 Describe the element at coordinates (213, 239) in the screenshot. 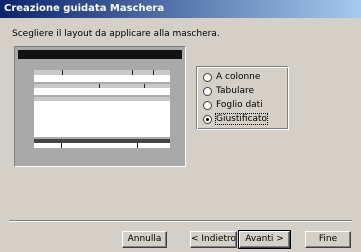

I see `back-button: < Indietro` at that location.